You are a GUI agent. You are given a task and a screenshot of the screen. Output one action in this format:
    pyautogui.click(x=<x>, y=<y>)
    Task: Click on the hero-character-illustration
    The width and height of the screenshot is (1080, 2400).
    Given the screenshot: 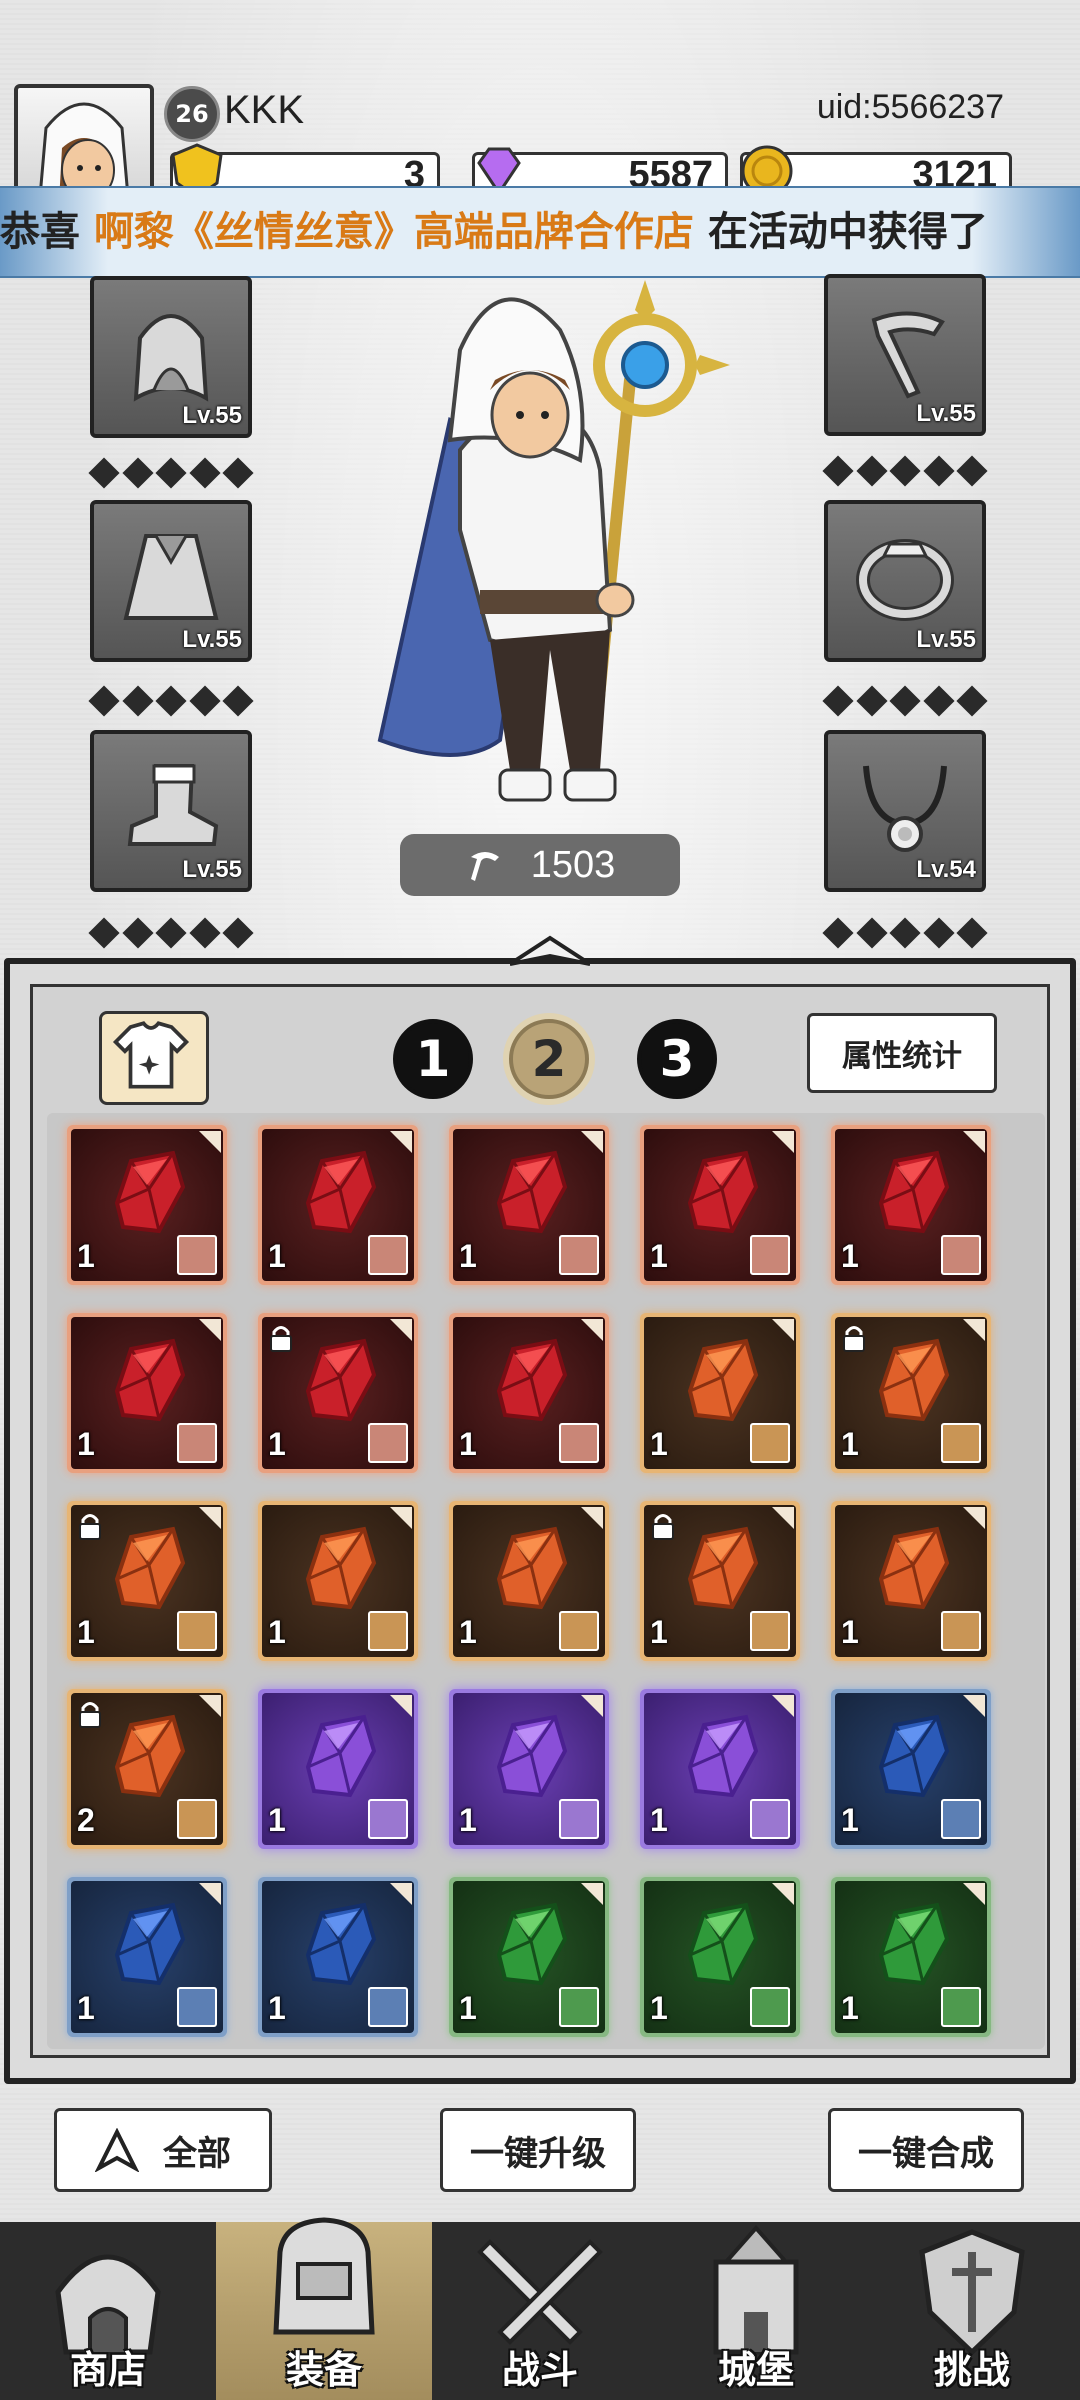 What is the action you would take?
    pyautogui.click(x=553, y=541)
    